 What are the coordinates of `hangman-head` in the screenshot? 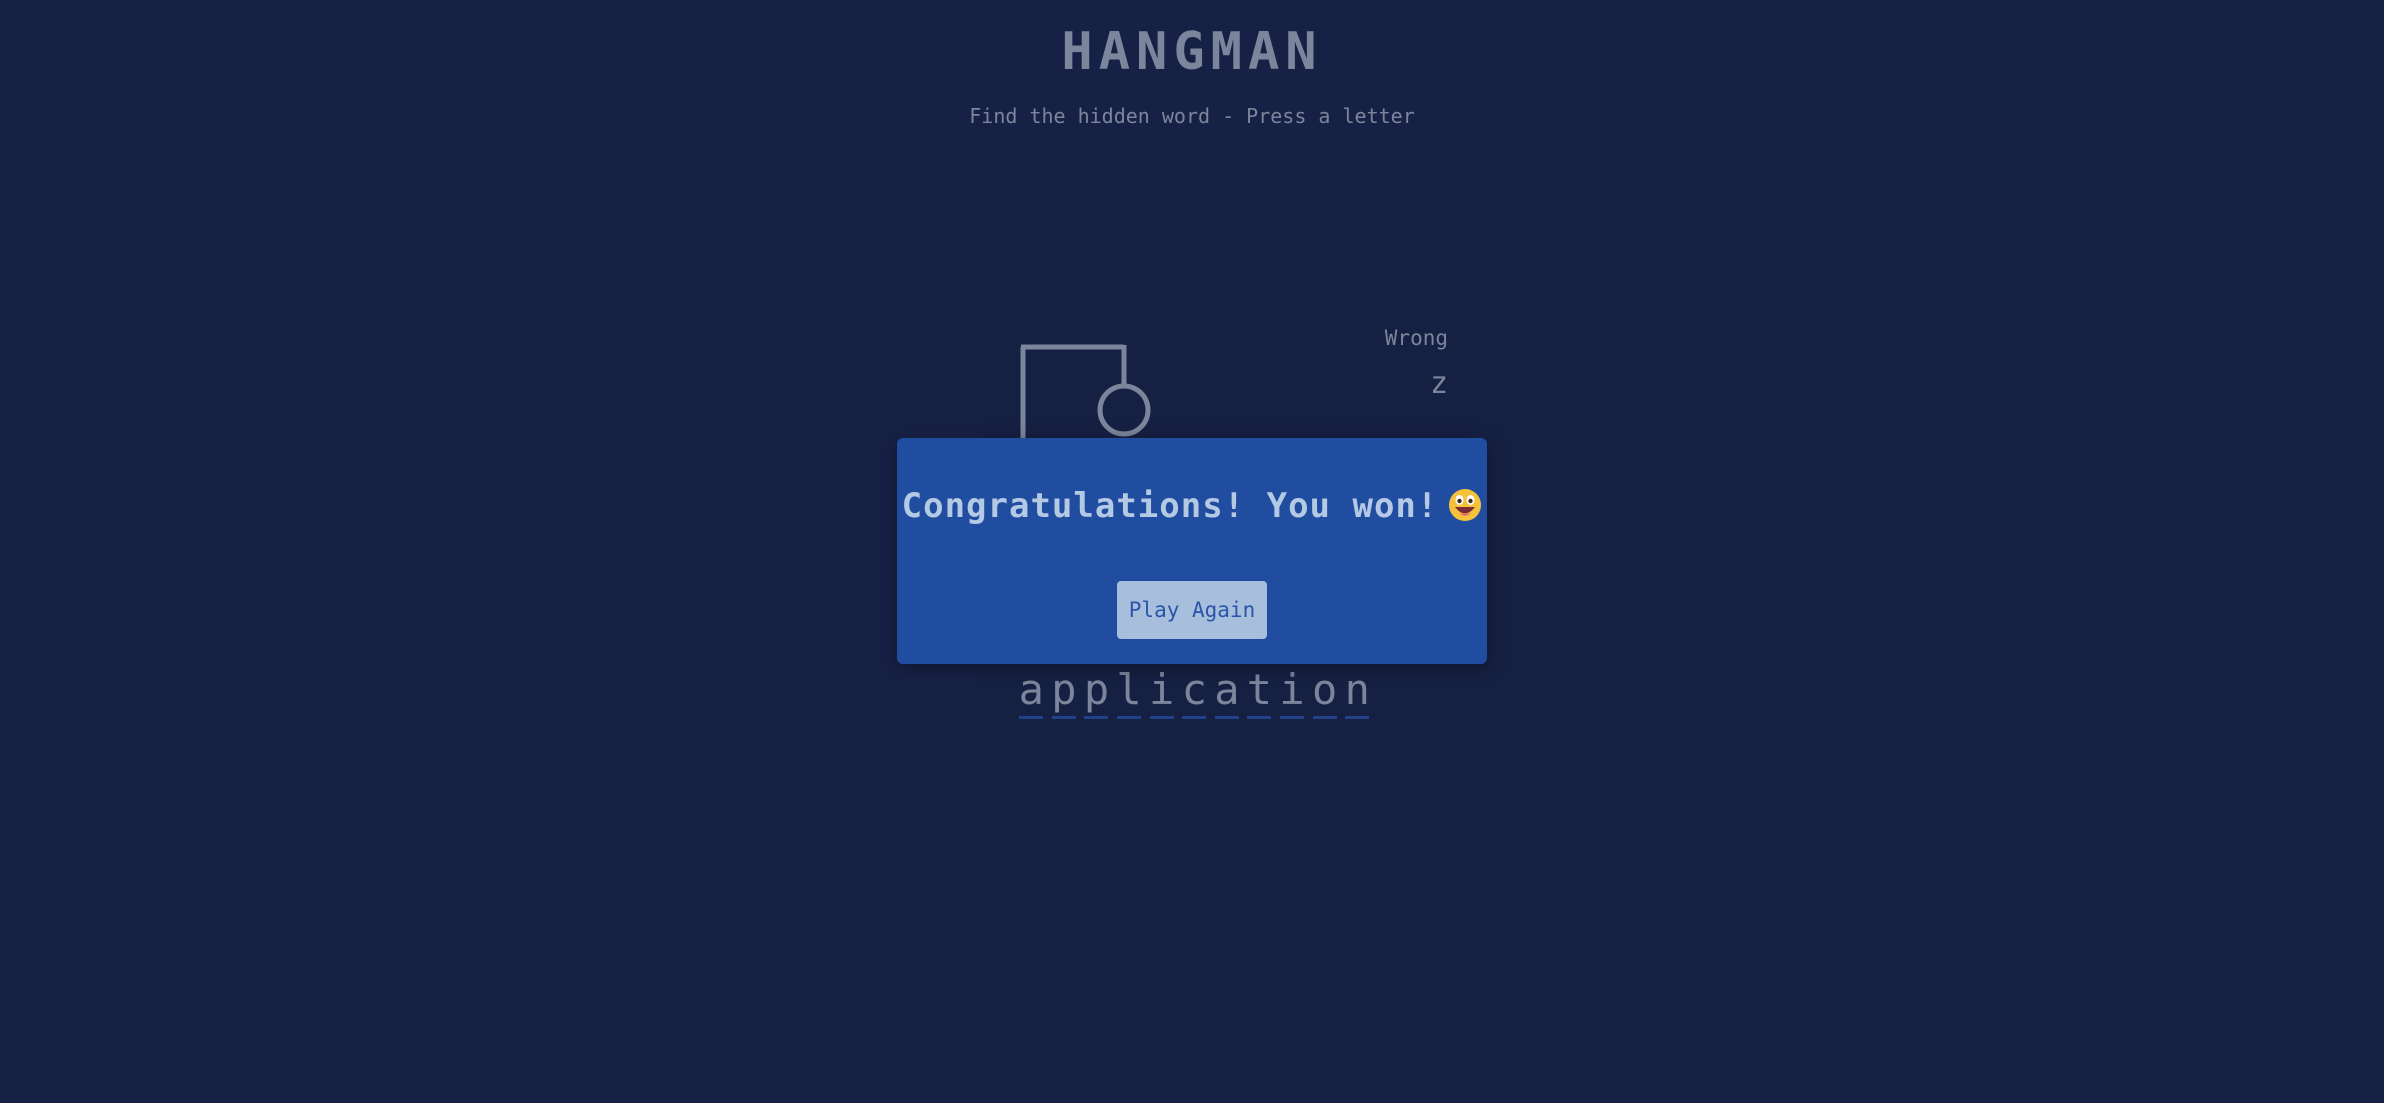 It's located at (1124, 410).